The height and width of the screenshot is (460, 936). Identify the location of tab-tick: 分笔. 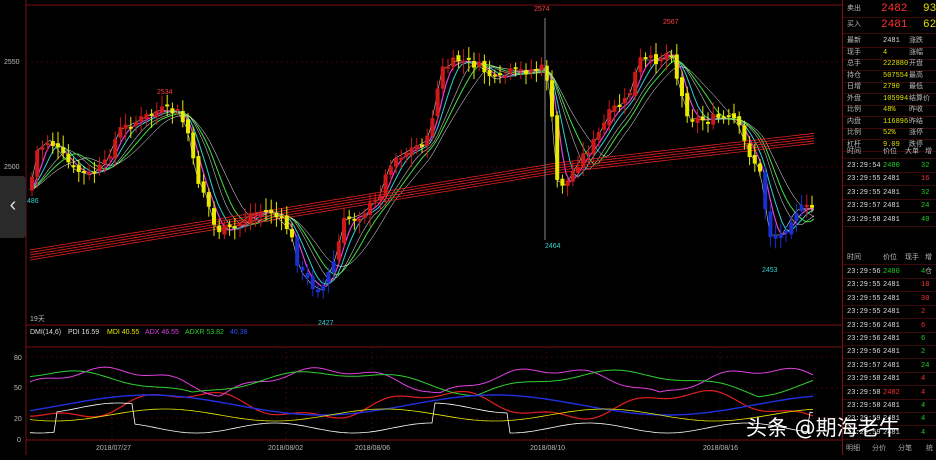
(905, 448).